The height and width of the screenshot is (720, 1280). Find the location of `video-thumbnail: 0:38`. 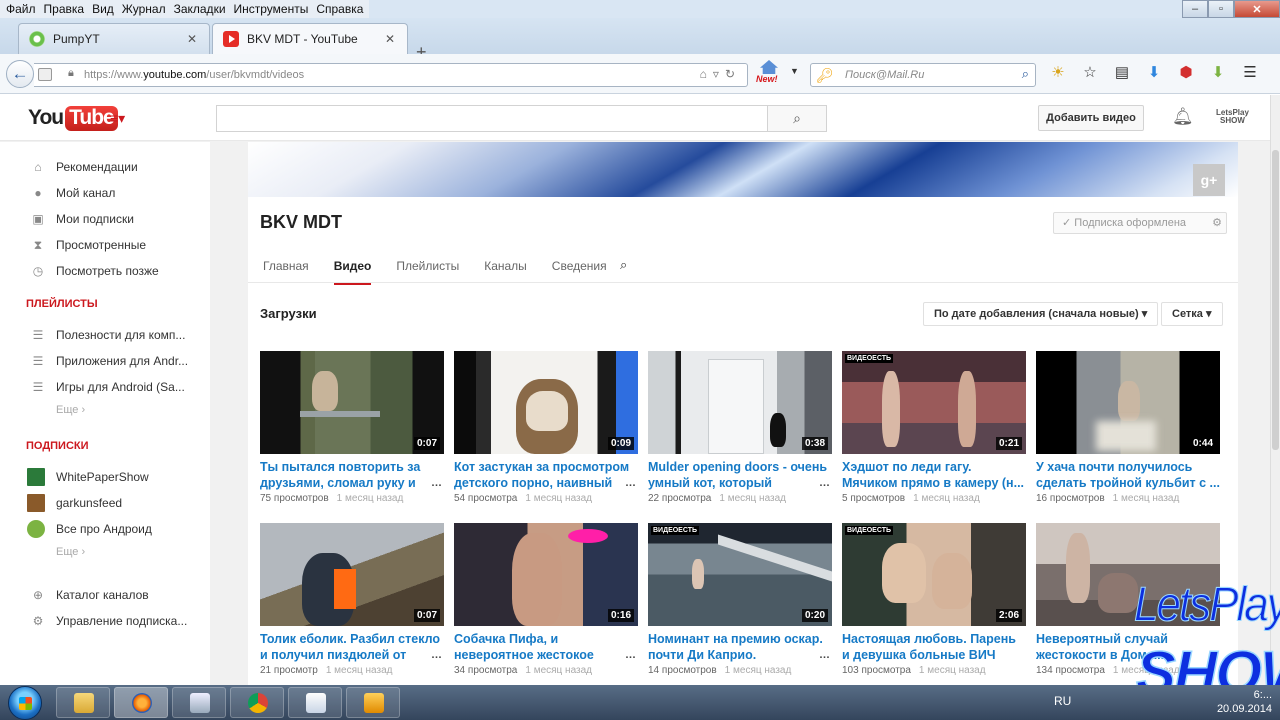

video-thumbnail: 0:38 is located at coordinates (740, 402).